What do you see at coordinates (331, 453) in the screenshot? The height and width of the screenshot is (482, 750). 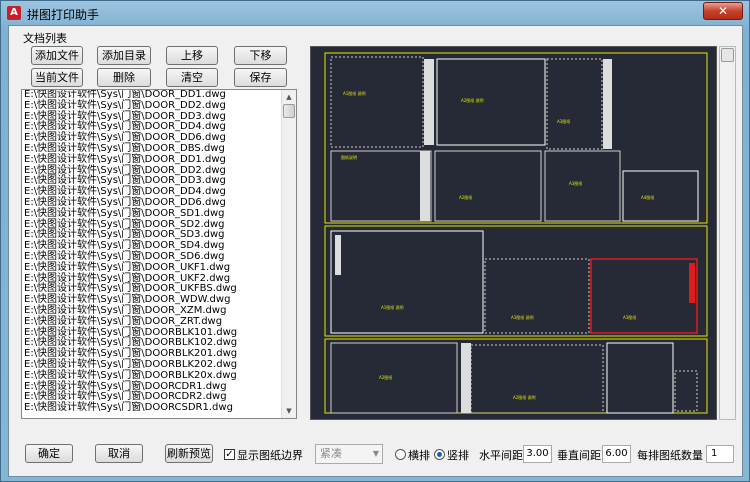 I see `layout-mode-value: 紧凑` at bounding box center [331, 453].